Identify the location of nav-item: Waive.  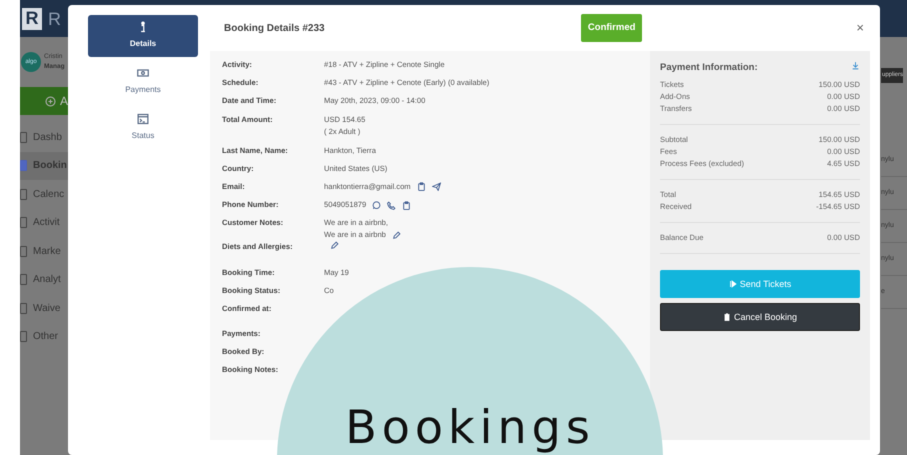
(44, 308).